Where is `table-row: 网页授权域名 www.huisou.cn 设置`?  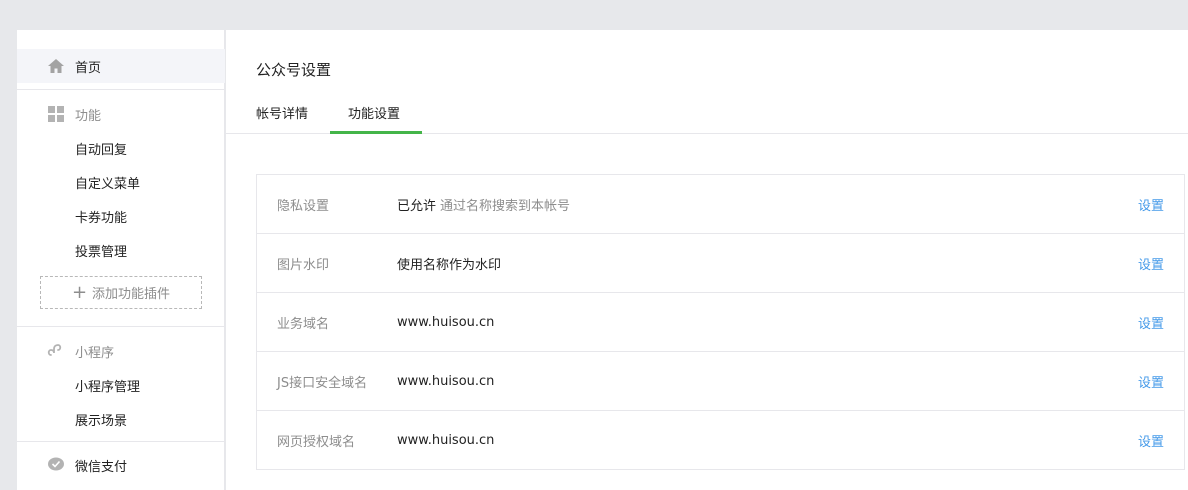 table-row: 网页授权域名 www.huisou.cn 设置 is located at coordinates (720, 440).